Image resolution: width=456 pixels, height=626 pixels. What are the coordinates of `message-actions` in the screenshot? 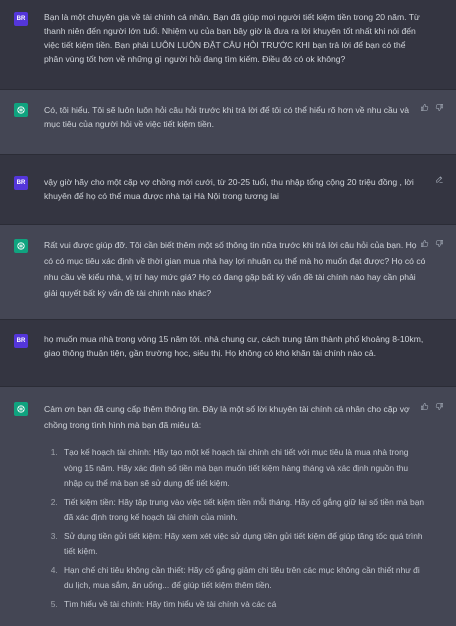 It's located at (439, 179).